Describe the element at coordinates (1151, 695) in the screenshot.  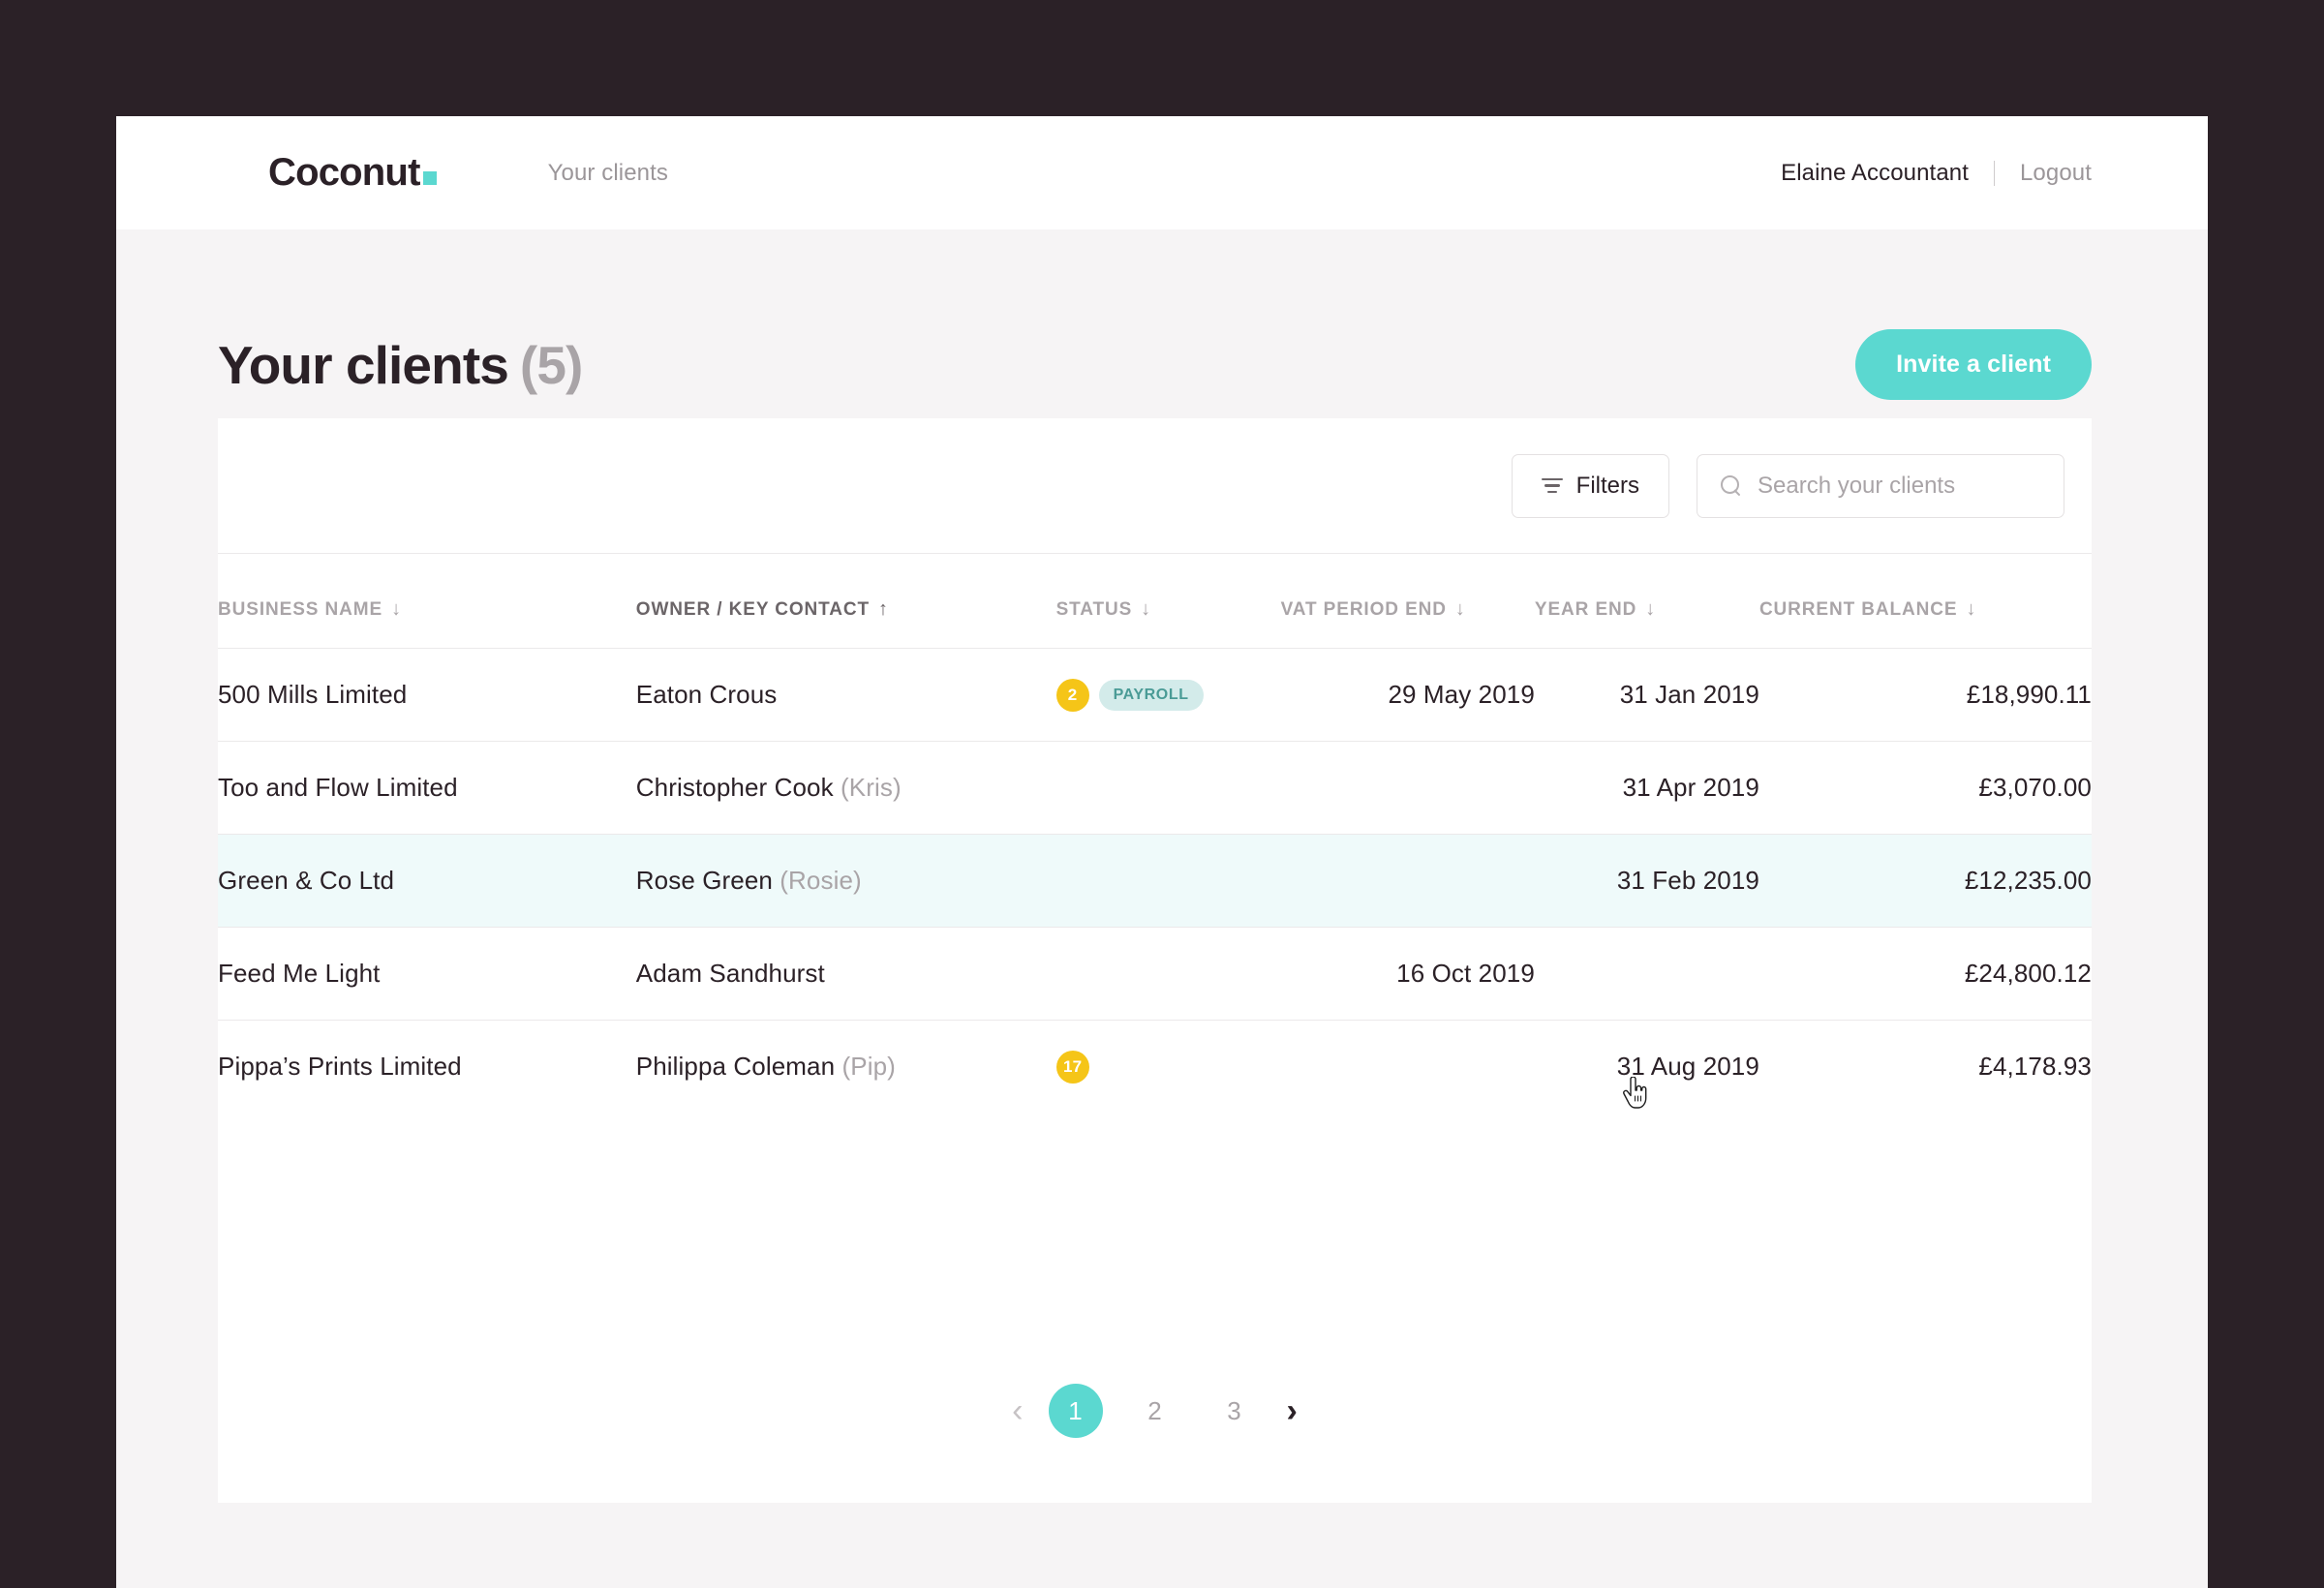
I see `status-tag-badge: PAYROLL` at that location.